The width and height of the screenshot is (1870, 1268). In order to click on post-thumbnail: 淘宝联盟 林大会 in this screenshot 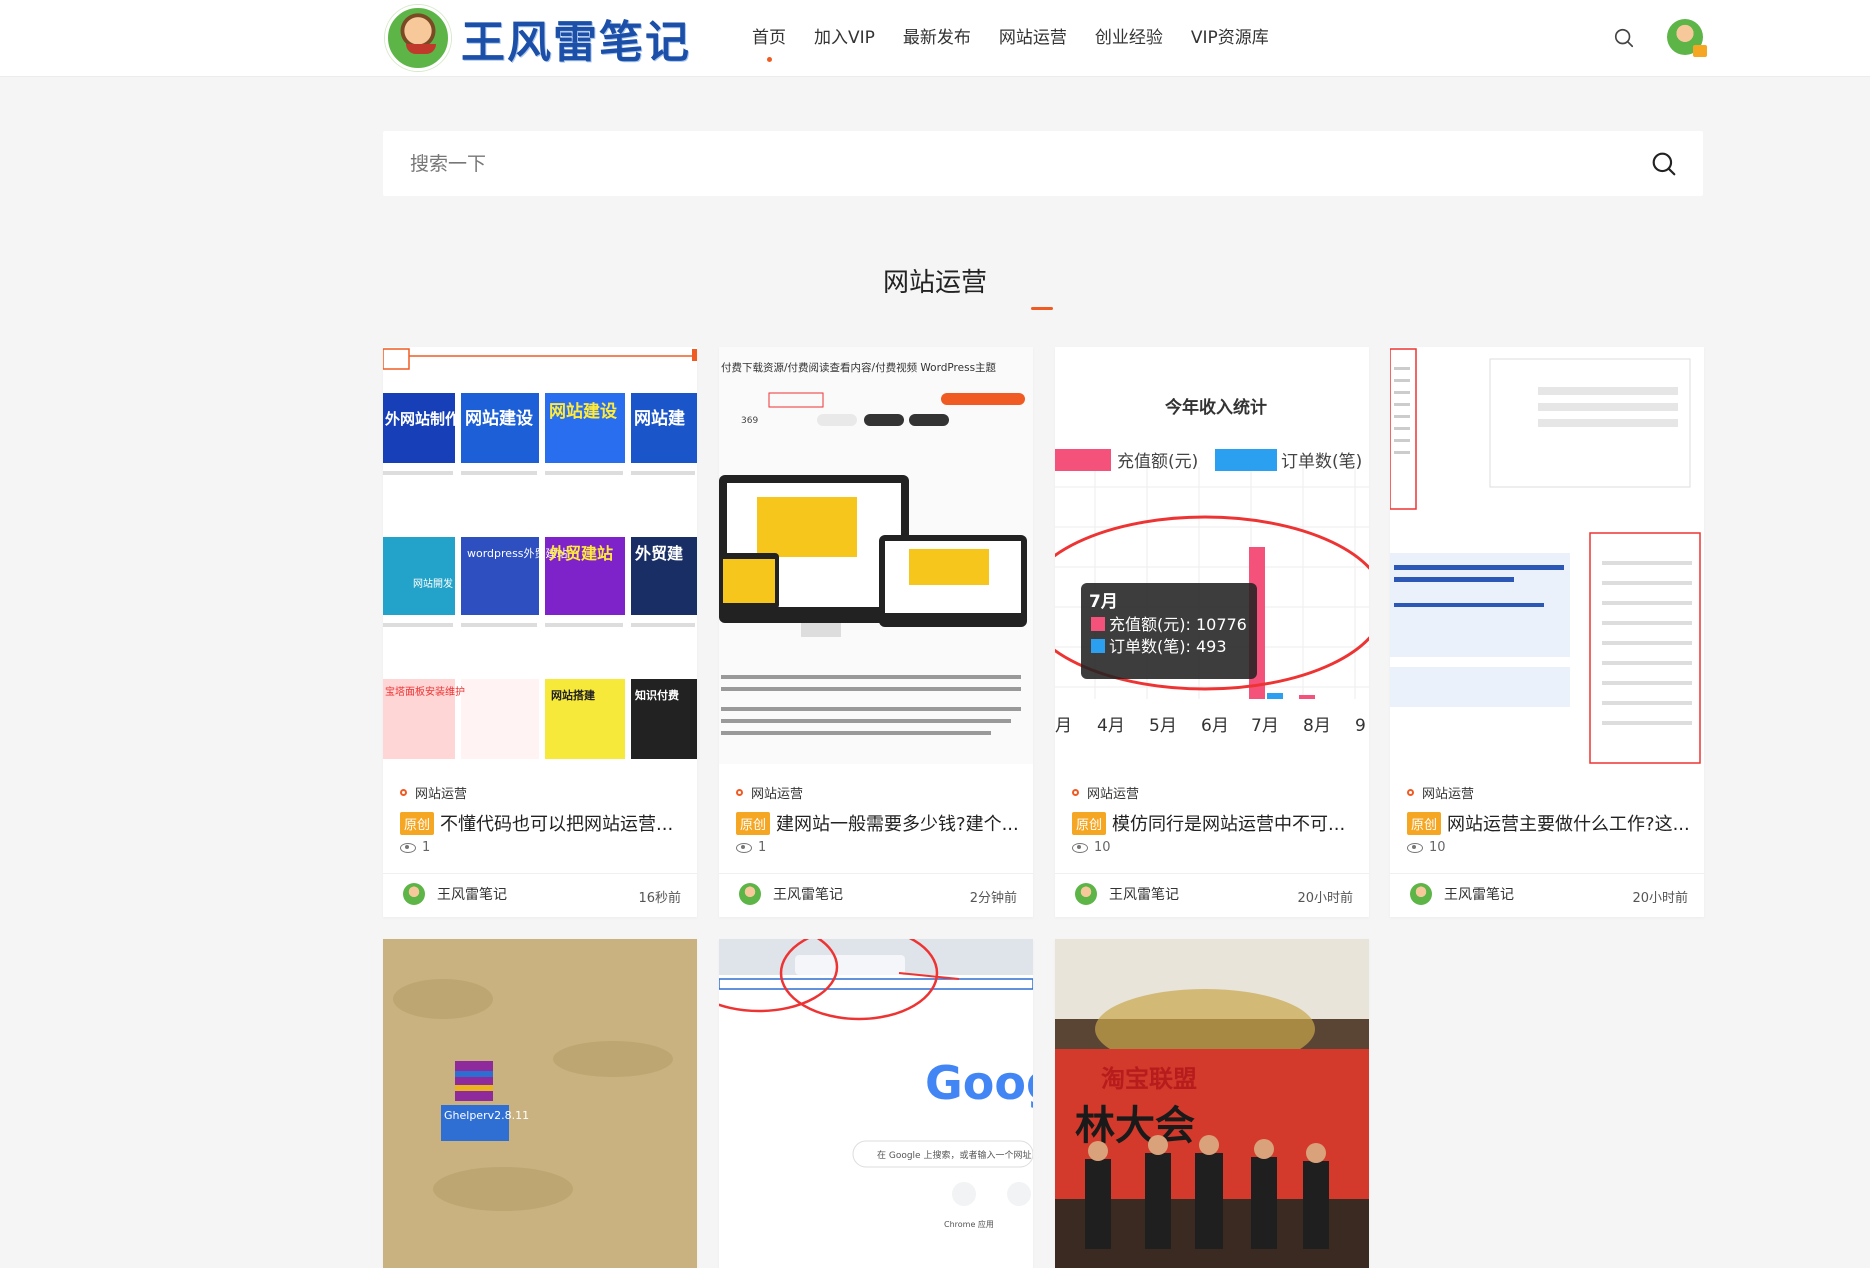, I will do `click(1212, 1103)`.